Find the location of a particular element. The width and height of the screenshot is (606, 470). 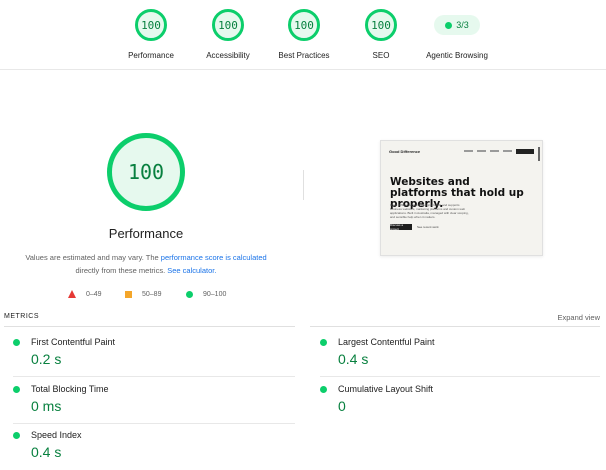

gauge-best-practices: 100 Best Practices is located at coordinates (304, 36).